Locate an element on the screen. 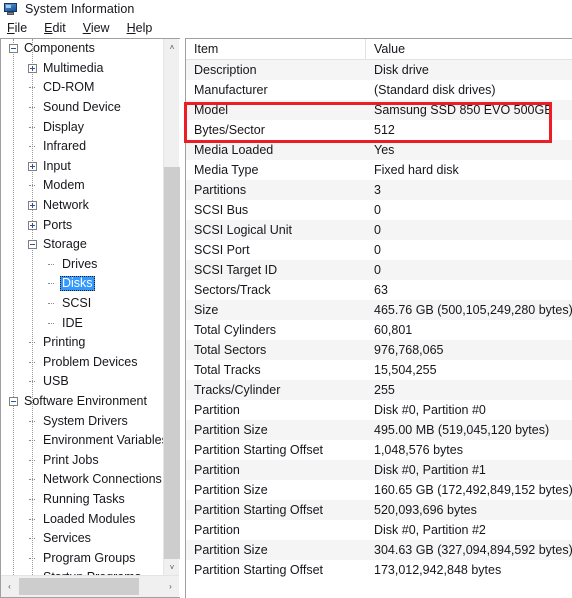  table-cell-value: 0 is located at coordinates (377, 210).